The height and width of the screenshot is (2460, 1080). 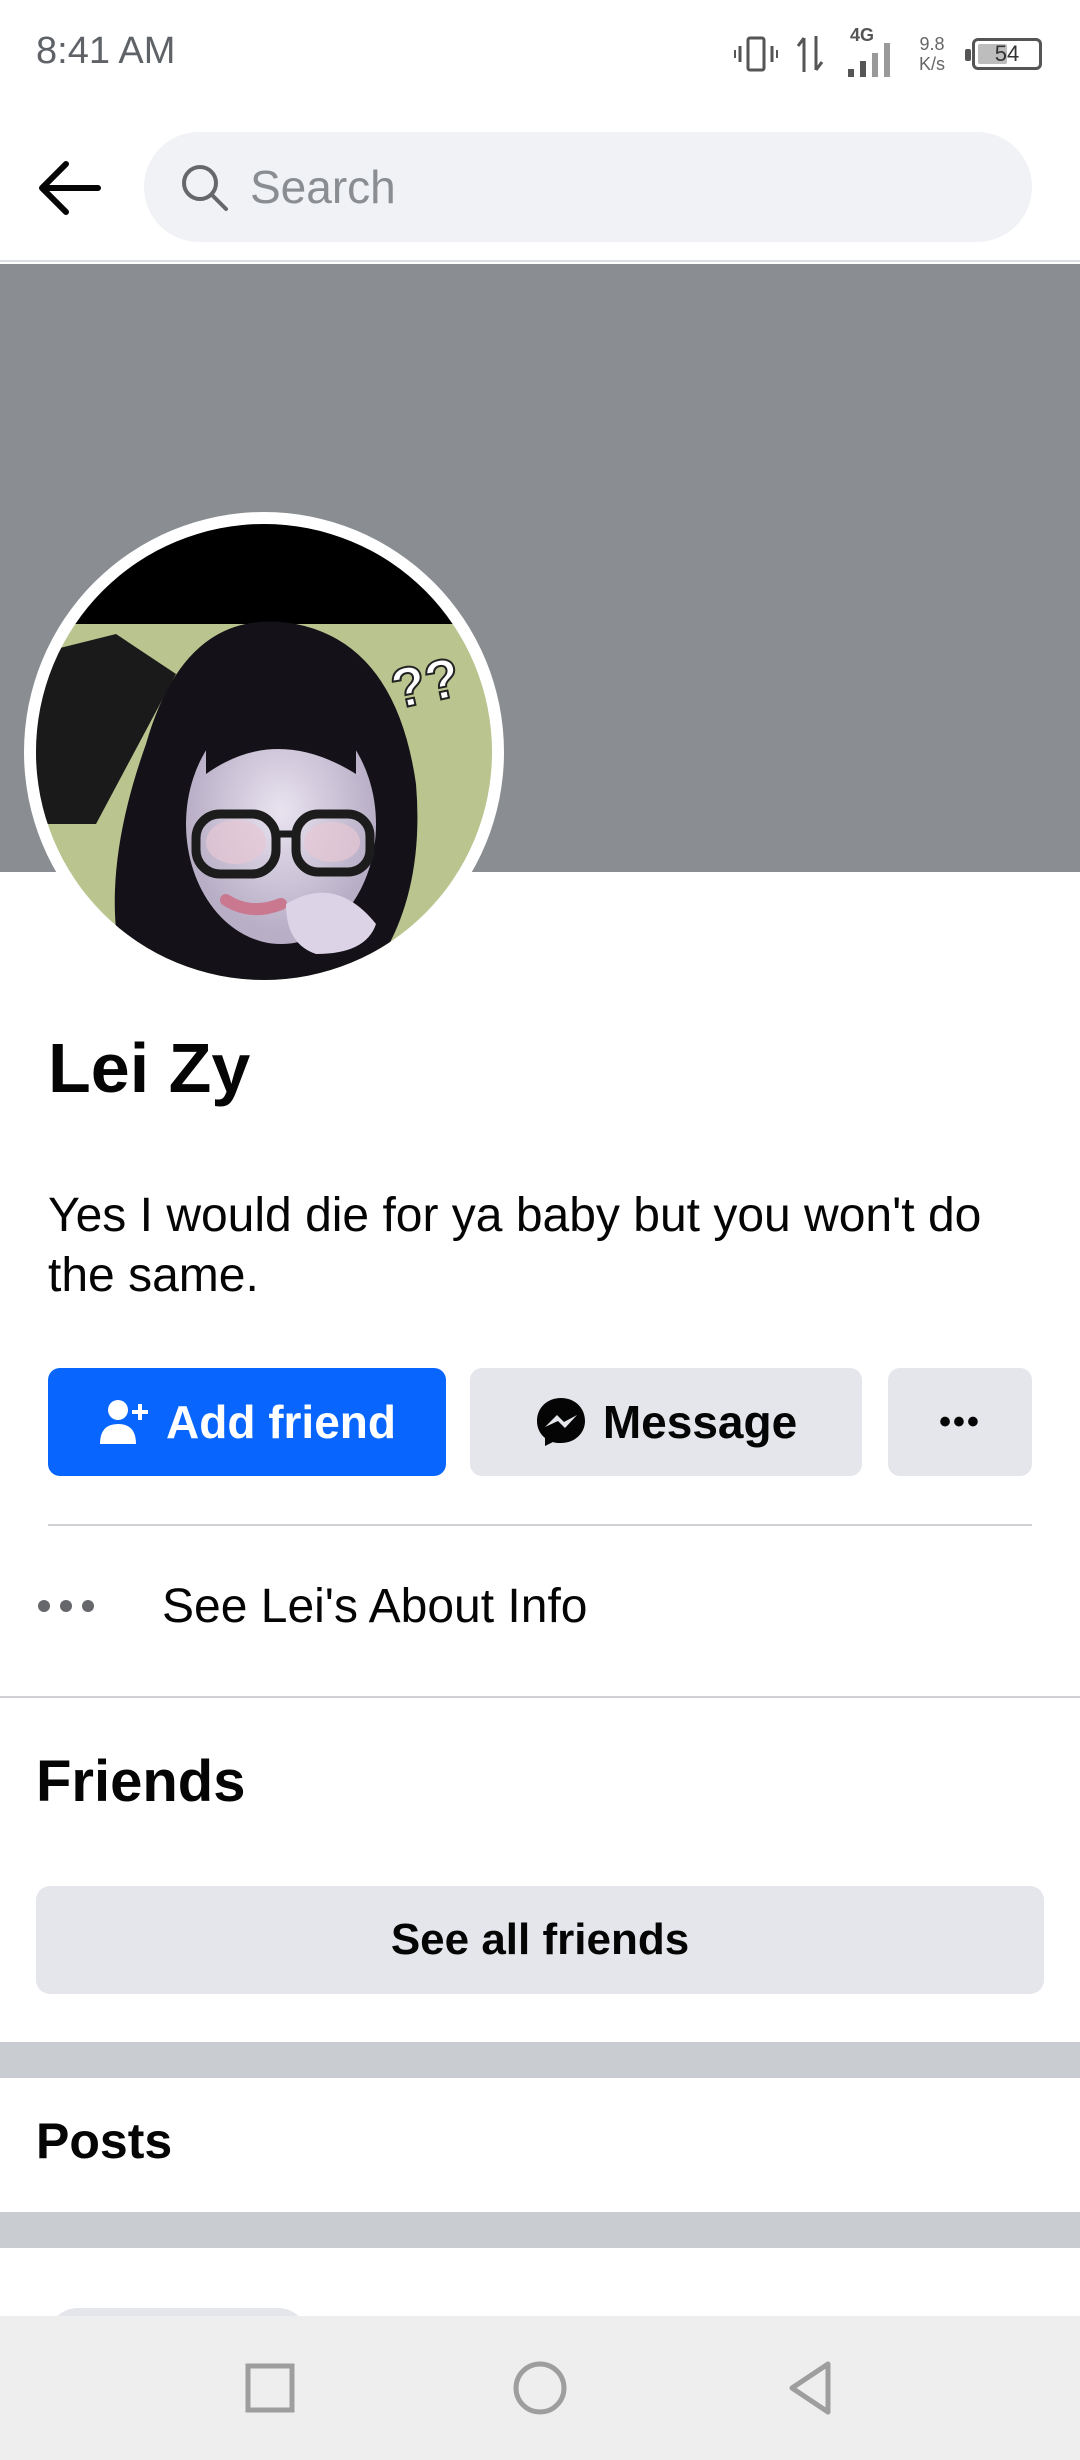 What do you see at coordinates (104, 2141) in the screenshot?
I see `posts-heading: Posts` at bounding box center [104, 2141].